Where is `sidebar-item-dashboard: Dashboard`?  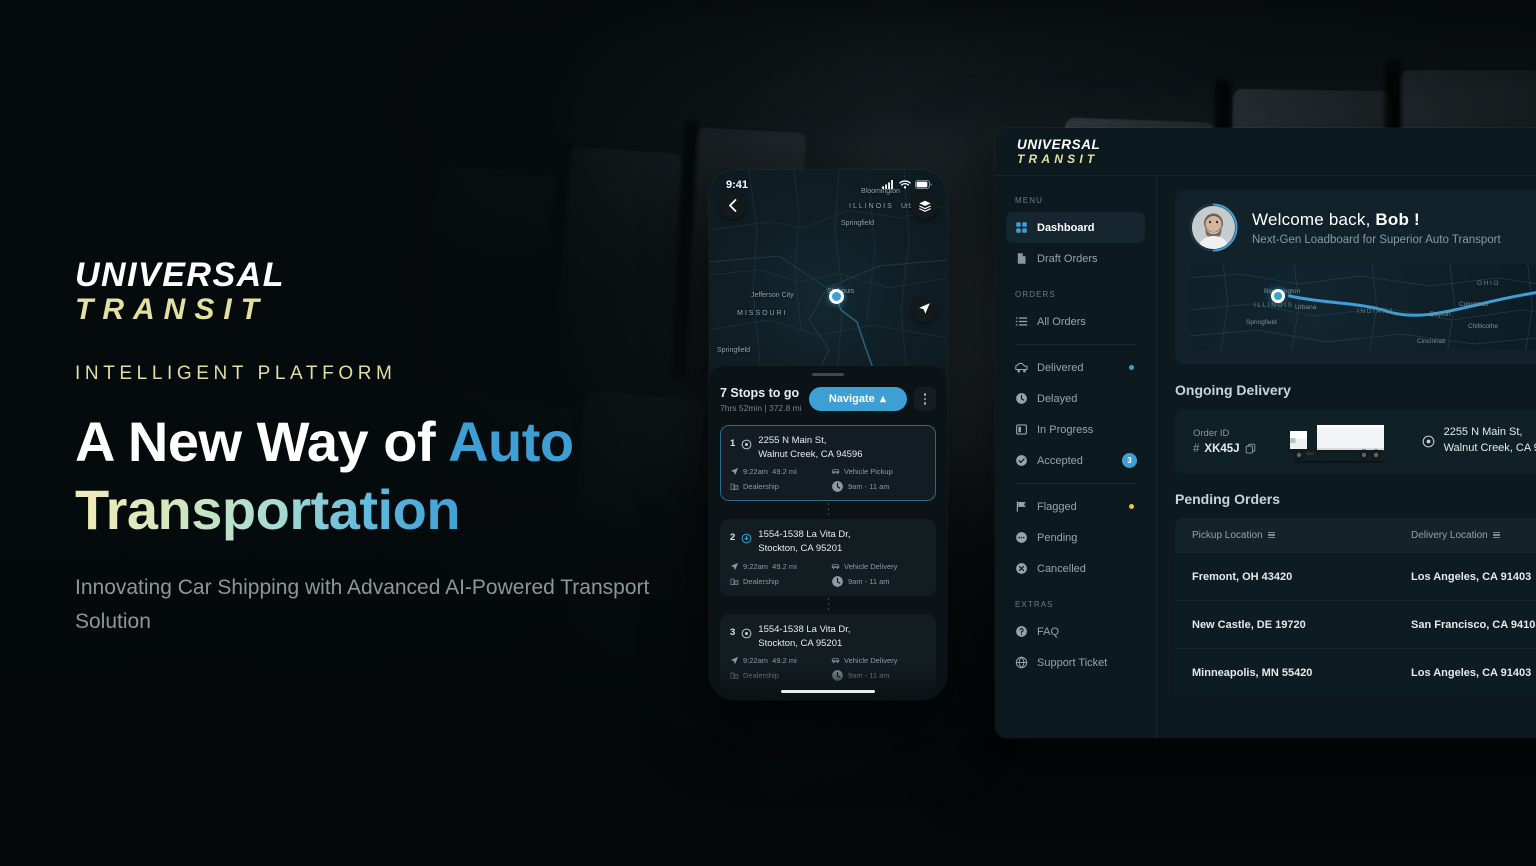
sidebar-item-dashboard: Dashboard is located at coordinates (1075, 227).